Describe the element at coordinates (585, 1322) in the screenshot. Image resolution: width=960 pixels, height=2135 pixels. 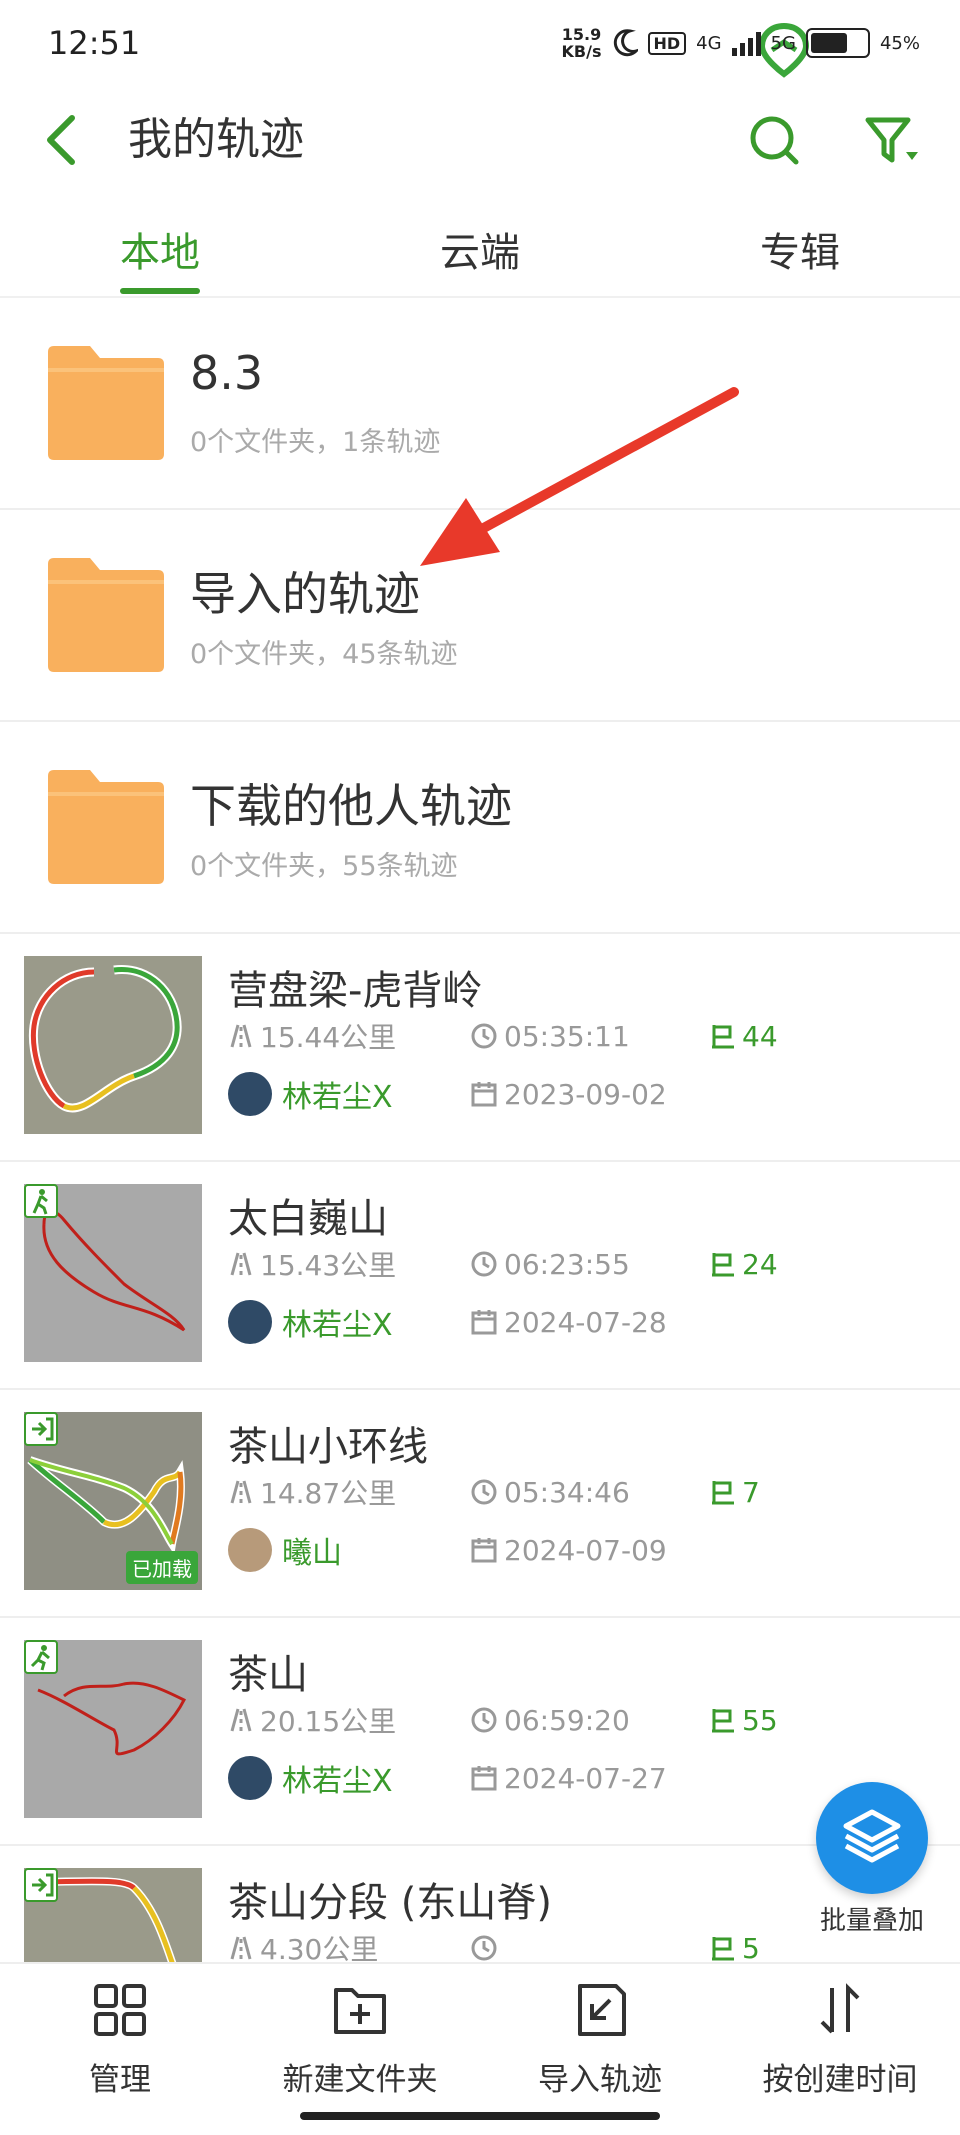
I see `track-date: 2024-07-28` at that location.